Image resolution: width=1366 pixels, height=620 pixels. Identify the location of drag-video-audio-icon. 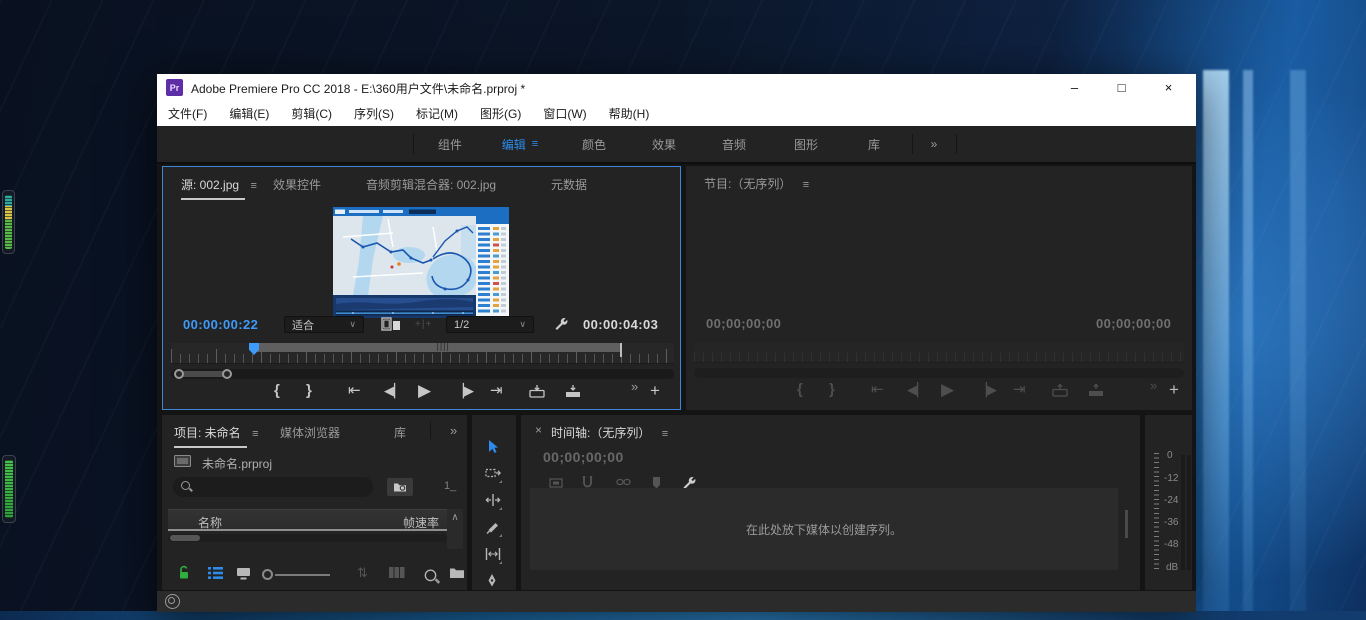
(391, 324).